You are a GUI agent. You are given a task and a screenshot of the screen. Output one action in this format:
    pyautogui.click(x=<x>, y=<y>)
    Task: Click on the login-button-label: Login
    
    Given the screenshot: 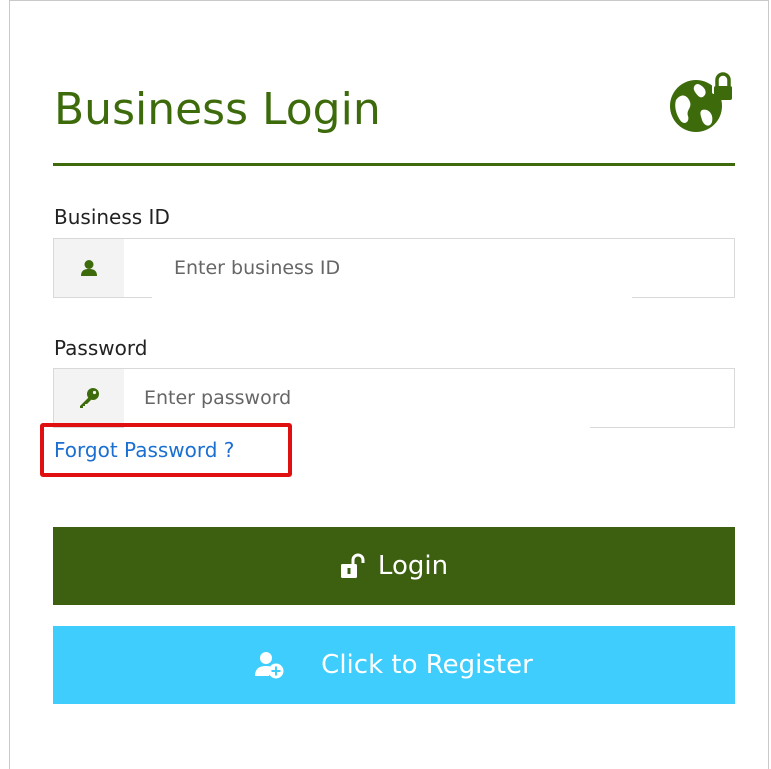 What is the action you would take?
    pyautogui.click(x=413, y=566)
    